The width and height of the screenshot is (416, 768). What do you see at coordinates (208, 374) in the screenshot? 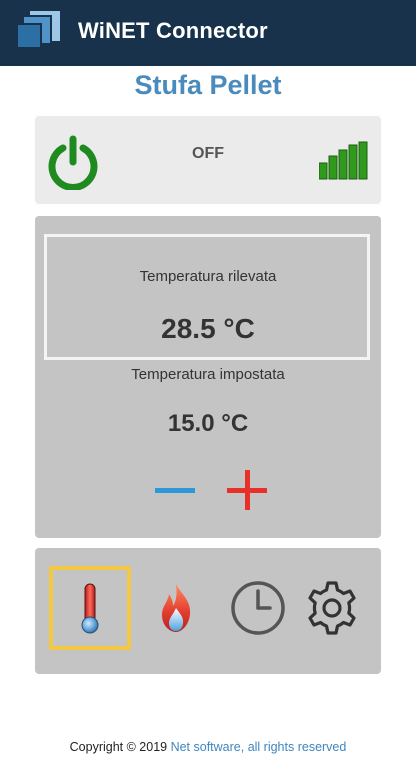
I see `set-temperature-label: Temperatura impostata` at bounding box center [208, 374].